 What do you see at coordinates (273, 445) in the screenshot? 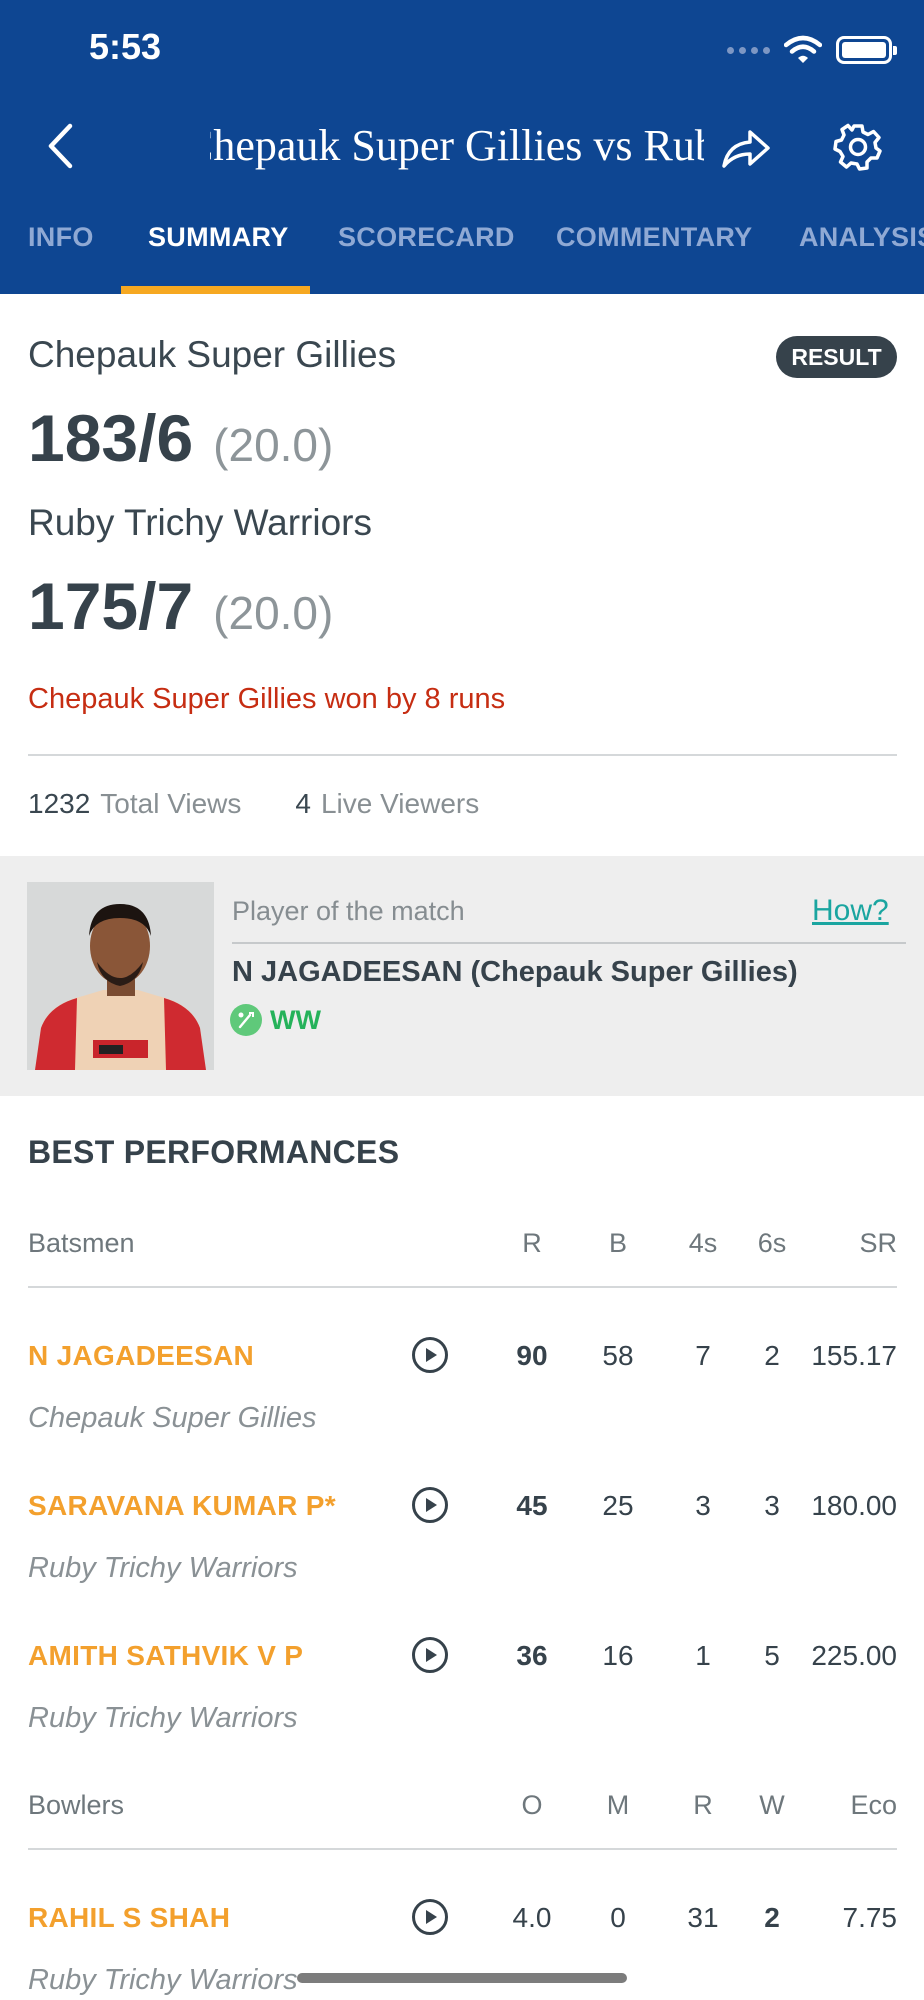
I see `team1-overs: (20.0)` at bounding box center [273, 445].